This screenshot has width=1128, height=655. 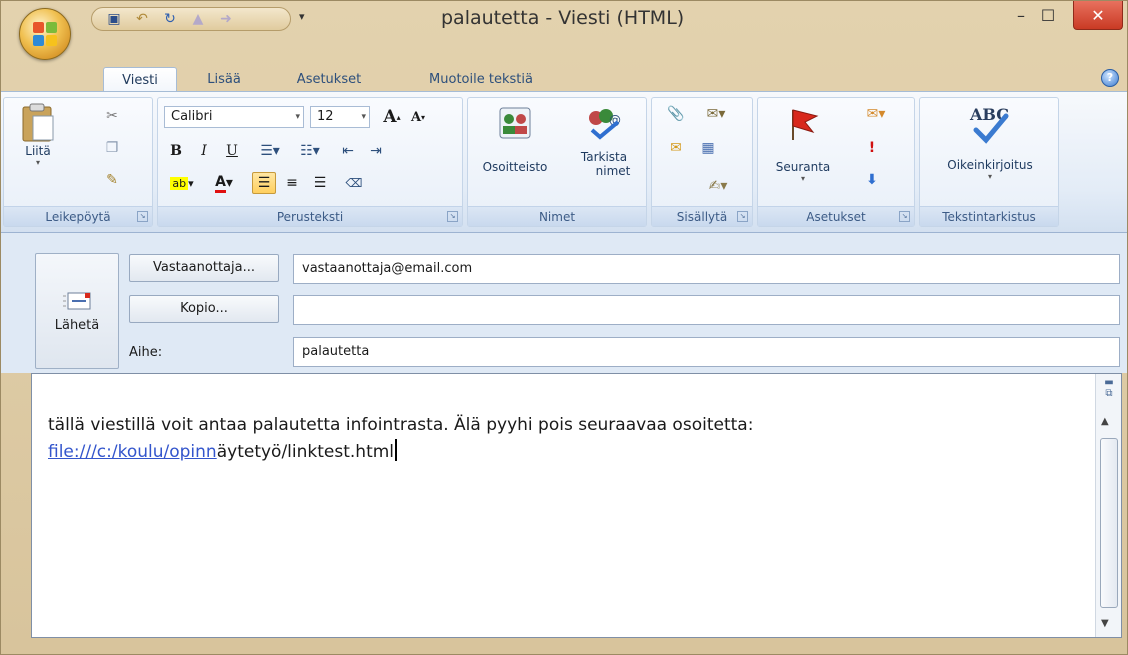 I want to click on basic-text-group-title: Perusteksti, so click(x=310, y=217).